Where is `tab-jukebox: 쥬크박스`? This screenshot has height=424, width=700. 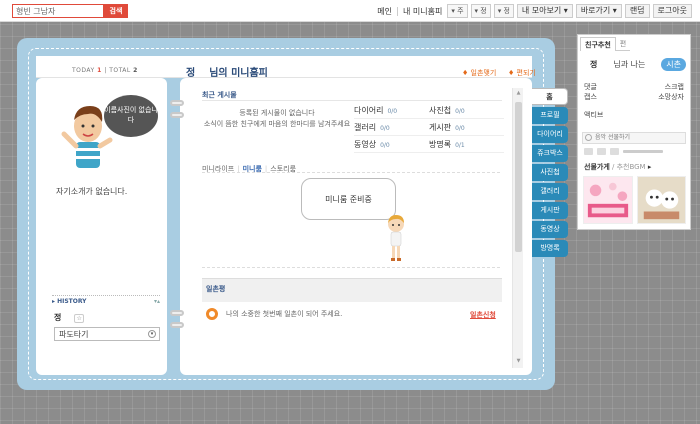
tab-jukebox: 쥬크박스 is located at coordinates (550, 153).